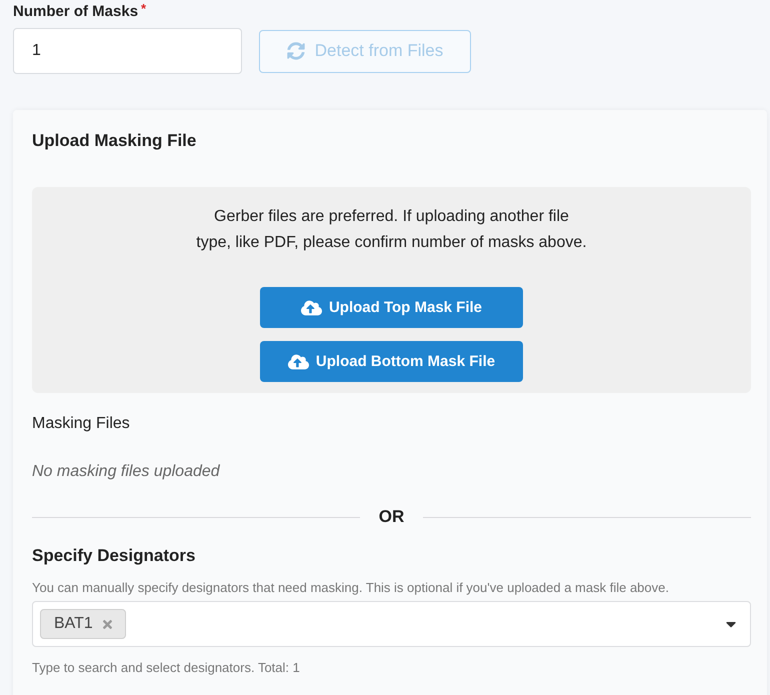 Image resolution: width=770 pixels, height=695 pixels. What do you see at coordinates (166, 668) in the screenshot?
I see `field-hint: Type to search and select designators. Total: 1` at bounding box center [166, 668].